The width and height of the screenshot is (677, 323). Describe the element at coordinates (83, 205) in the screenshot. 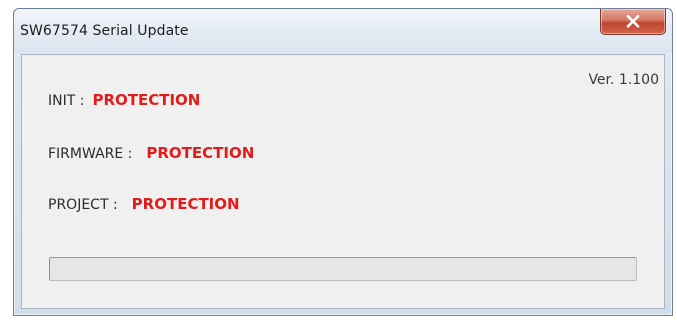

I see `project-label: PROJECT :` at that location.